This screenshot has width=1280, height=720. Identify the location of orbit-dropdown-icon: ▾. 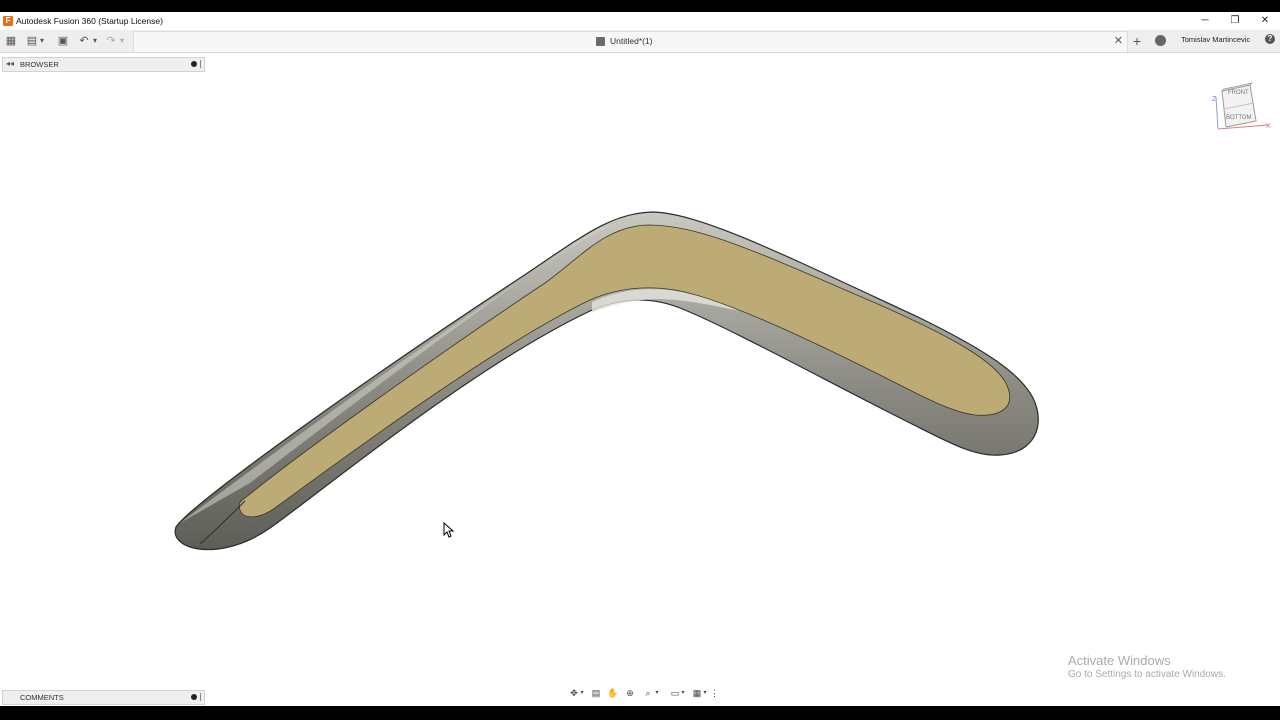
(582, 693).